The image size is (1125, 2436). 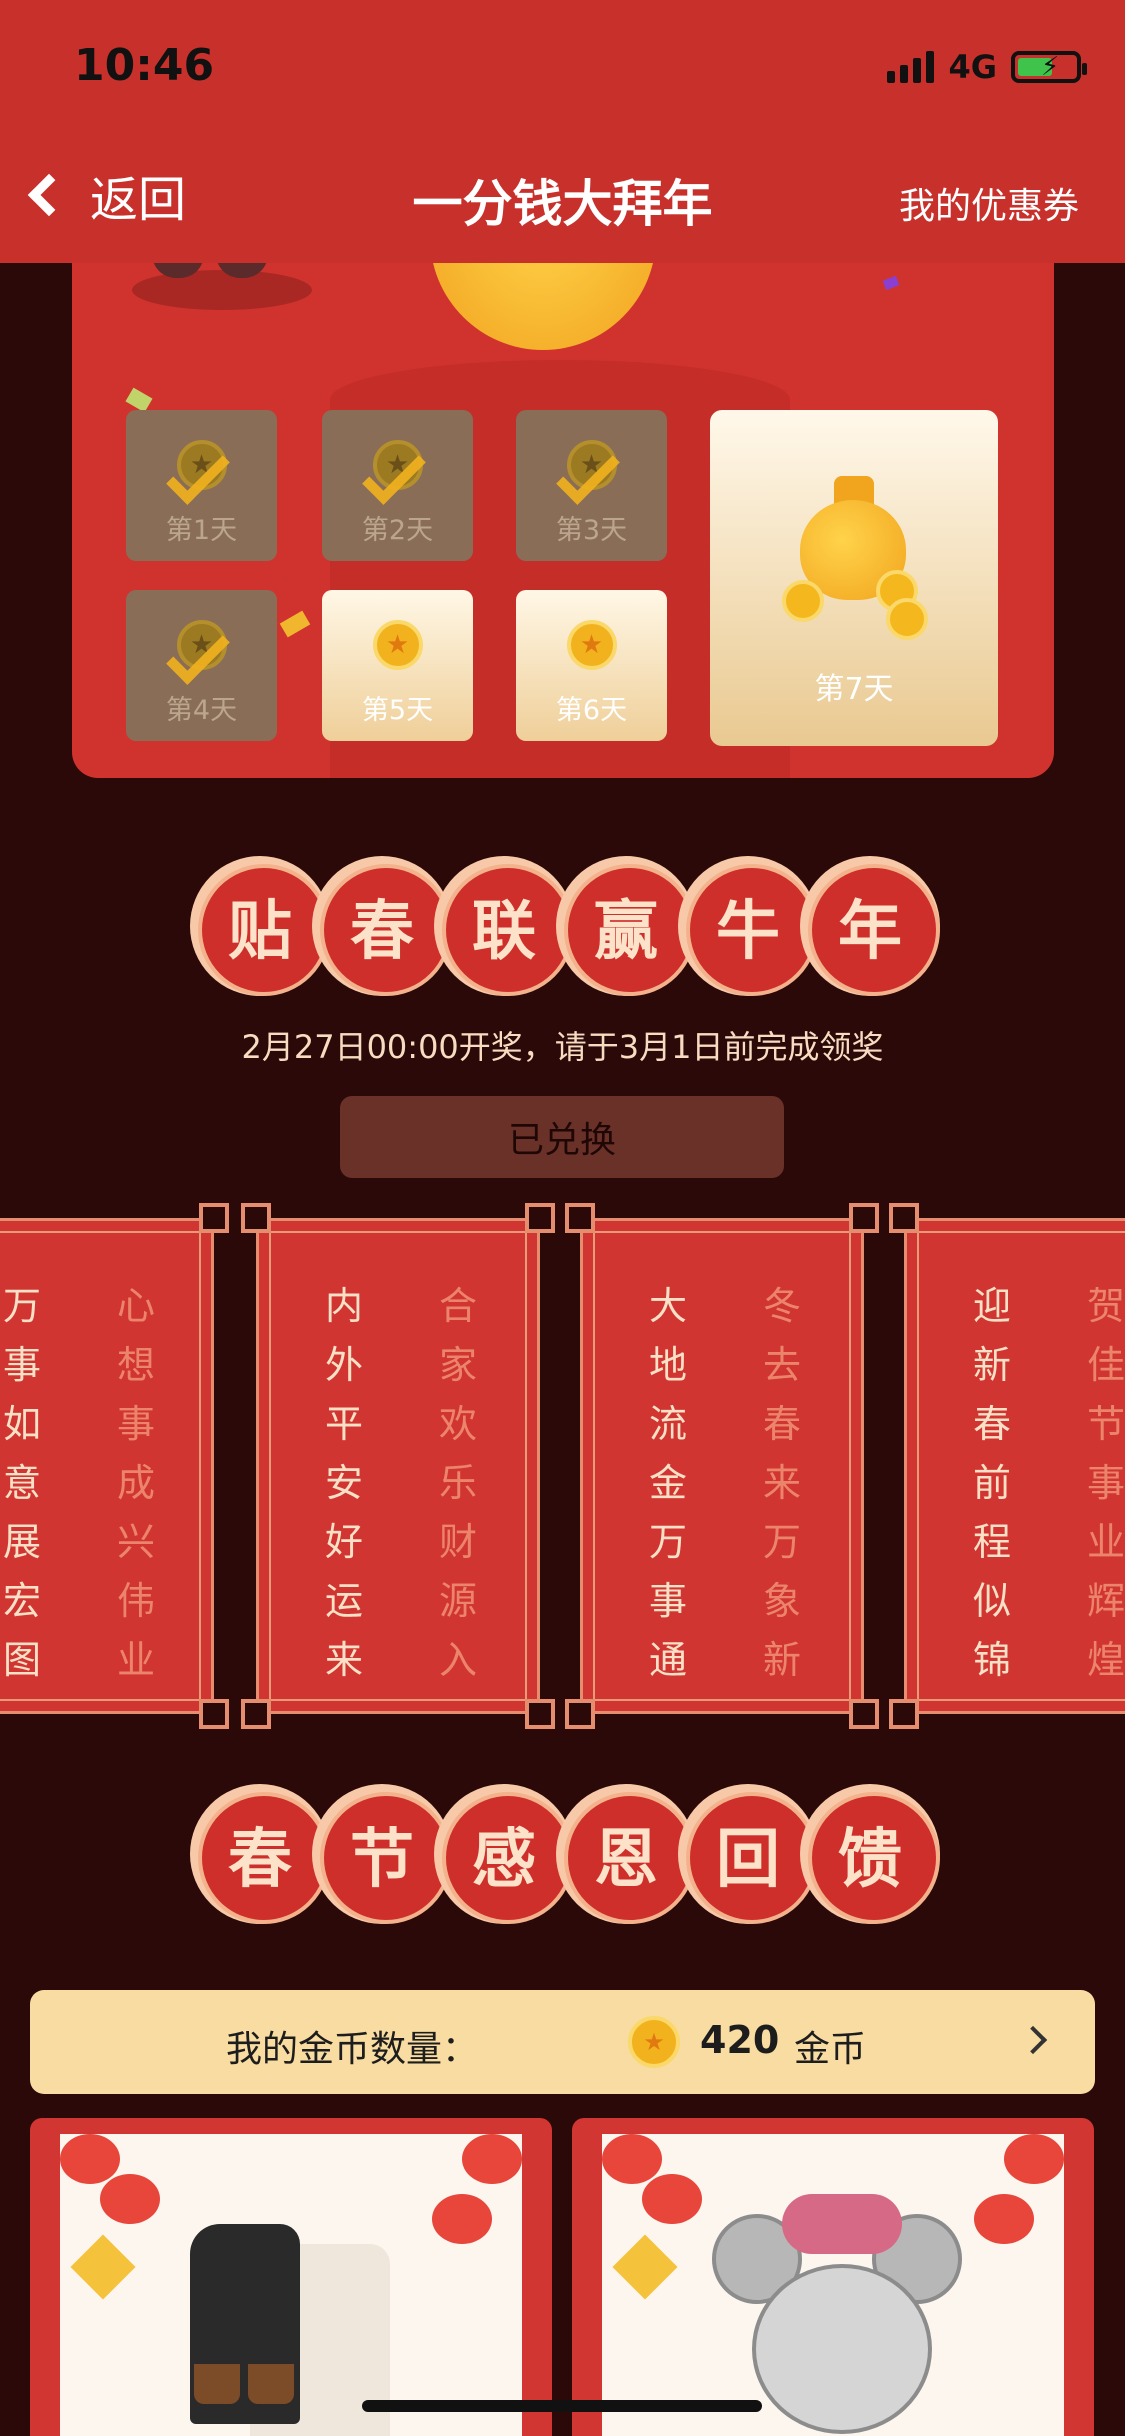 I want to click on day-label: 第2天, so click(x=397, y=530).